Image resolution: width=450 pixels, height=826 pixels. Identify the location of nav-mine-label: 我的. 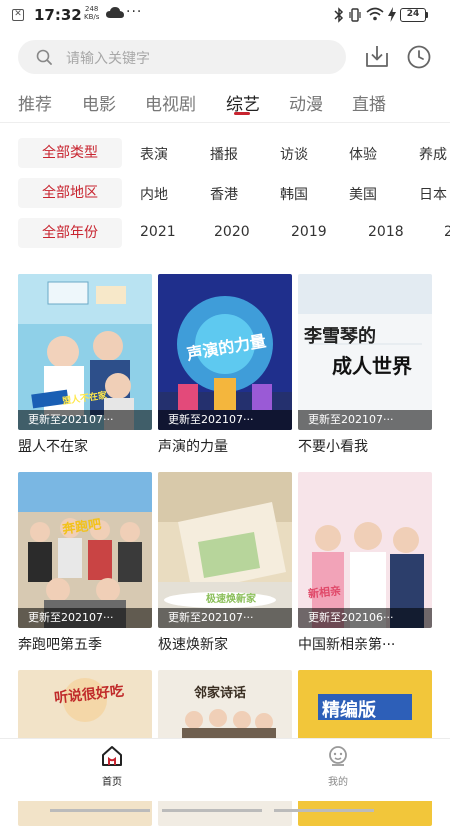
(338, 782).